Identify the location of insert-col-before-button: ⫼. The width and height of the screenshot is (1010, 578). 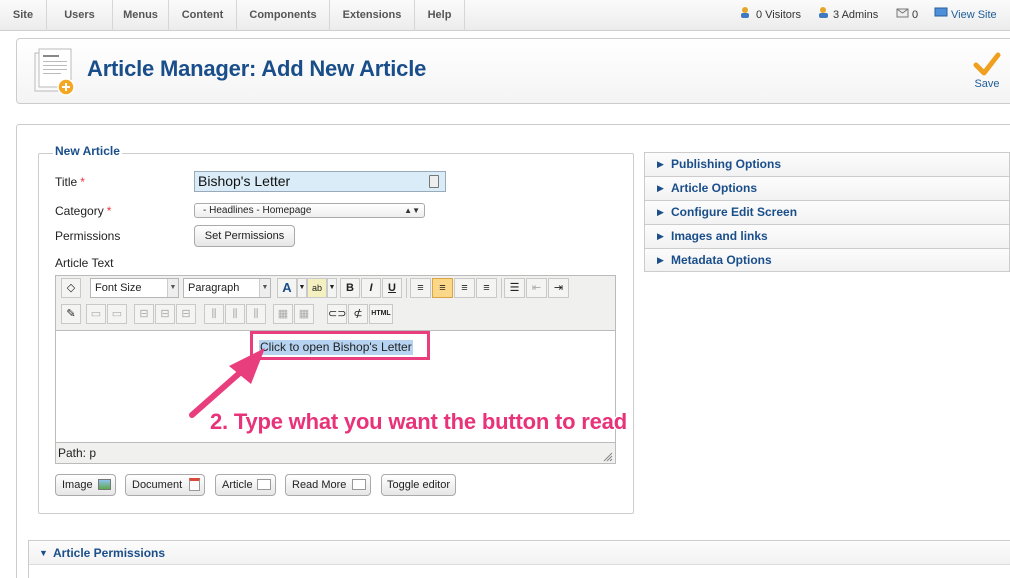
(214, 314).